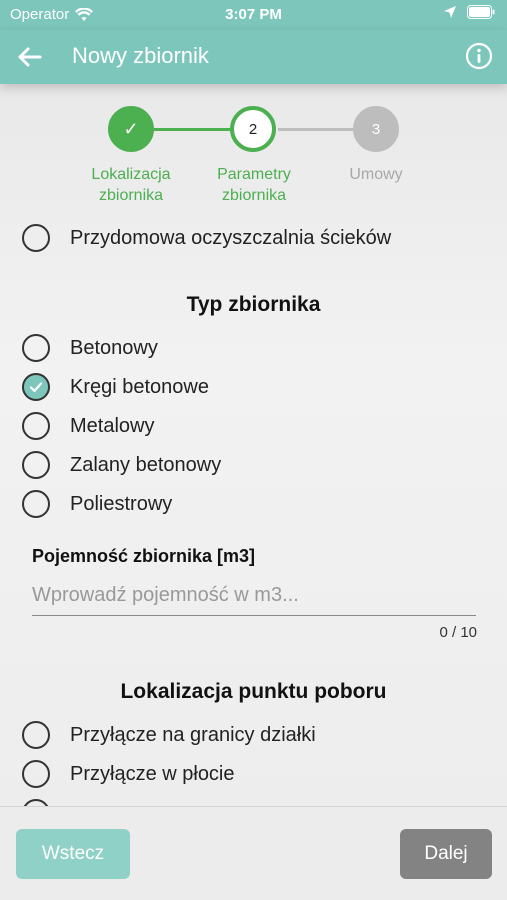 Image resolution: width=507 pixels, height=900 pixels. I want to click on radio-option-metalowy: Metalowy, so click(88, 426).